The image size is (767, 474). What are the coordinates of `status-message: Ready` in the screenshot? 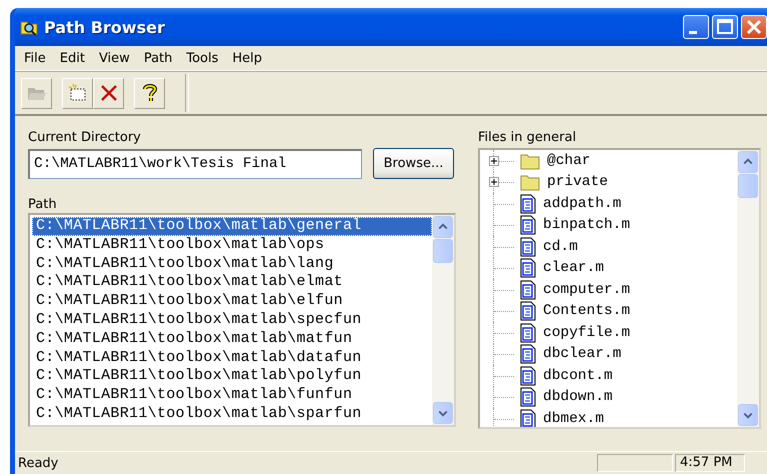 It's located at (38, 463).